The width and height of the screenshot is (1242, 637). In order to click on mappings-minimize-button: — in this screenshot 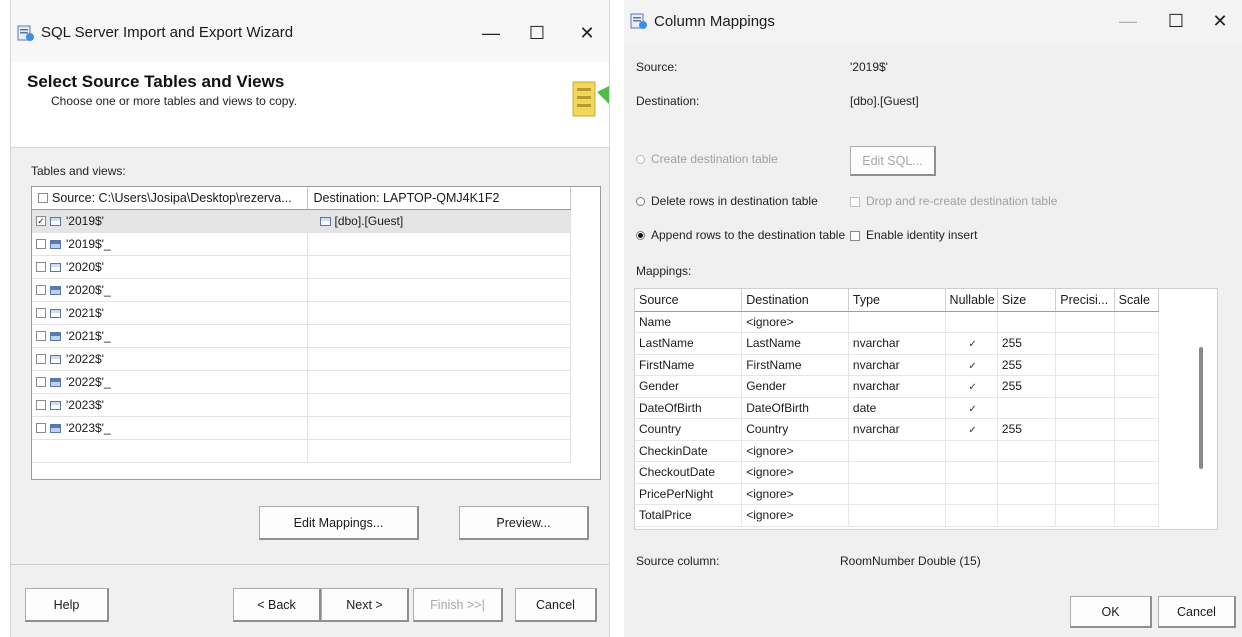, I will do `click(1128, 21)`.